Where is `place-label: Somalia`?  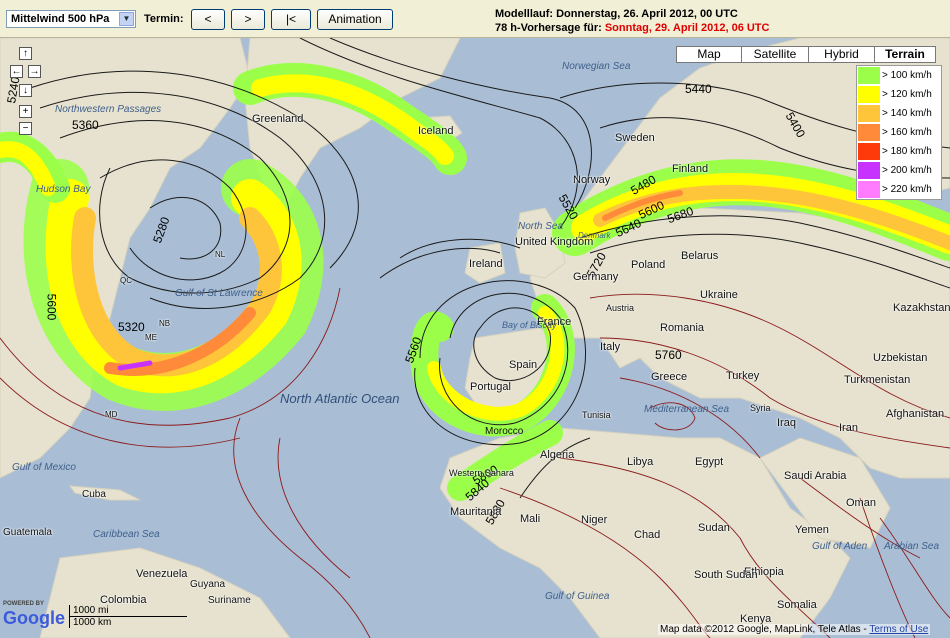 place-label: Somalia is located at coordinates (797, 605).